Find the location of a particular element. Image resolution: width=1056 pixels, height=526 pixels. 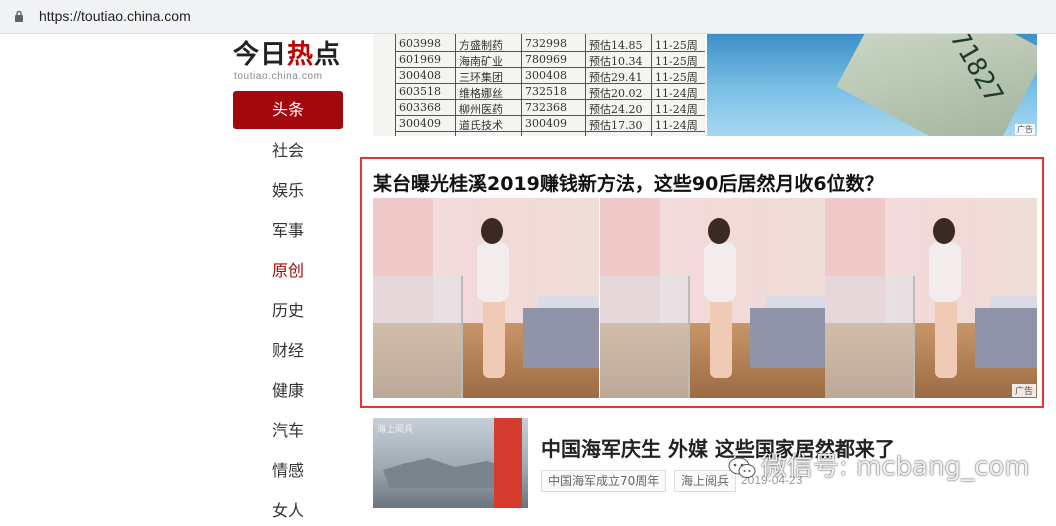

stock-row: 300408 三环集团 300408 预估29.41 11-25周 is located at coordinates (550, 76).